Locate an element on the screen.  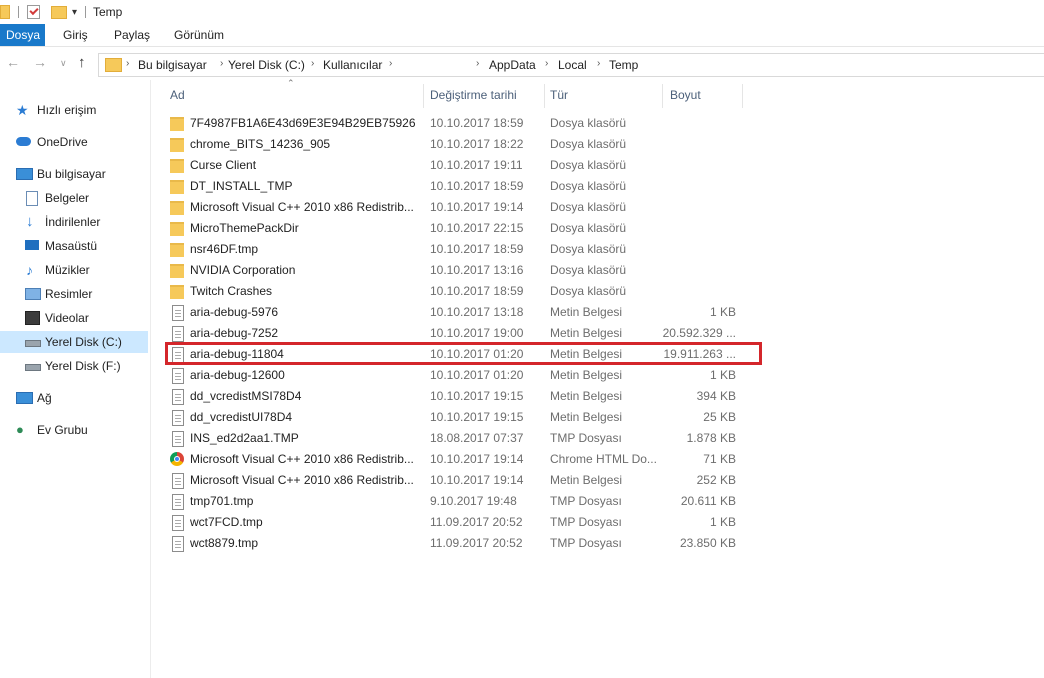
recent-chevron-icon: ∨ is located at coordinates (63, 63).